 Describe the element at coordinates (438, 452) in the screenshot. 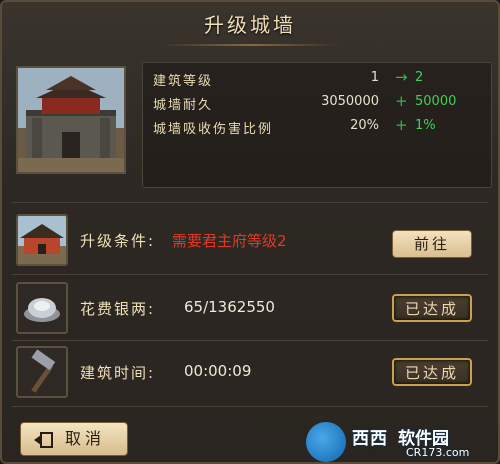

I see `watermark-url: CR173.com` at that location.